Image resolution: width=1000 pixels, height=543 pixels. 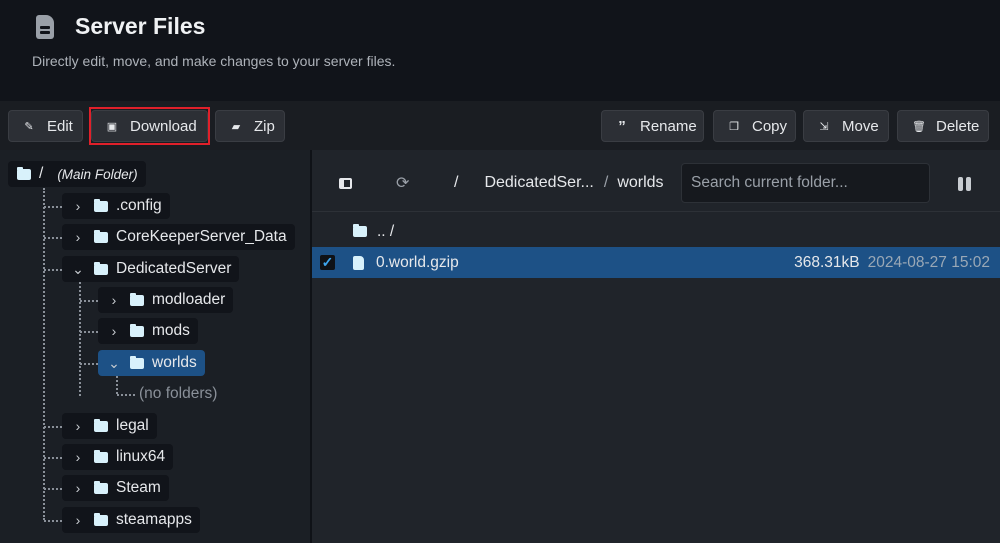 What do you see at coordinates (139, 205) in the screenshot?
I see `tree-label: .config` at bounding box center [139, 205].